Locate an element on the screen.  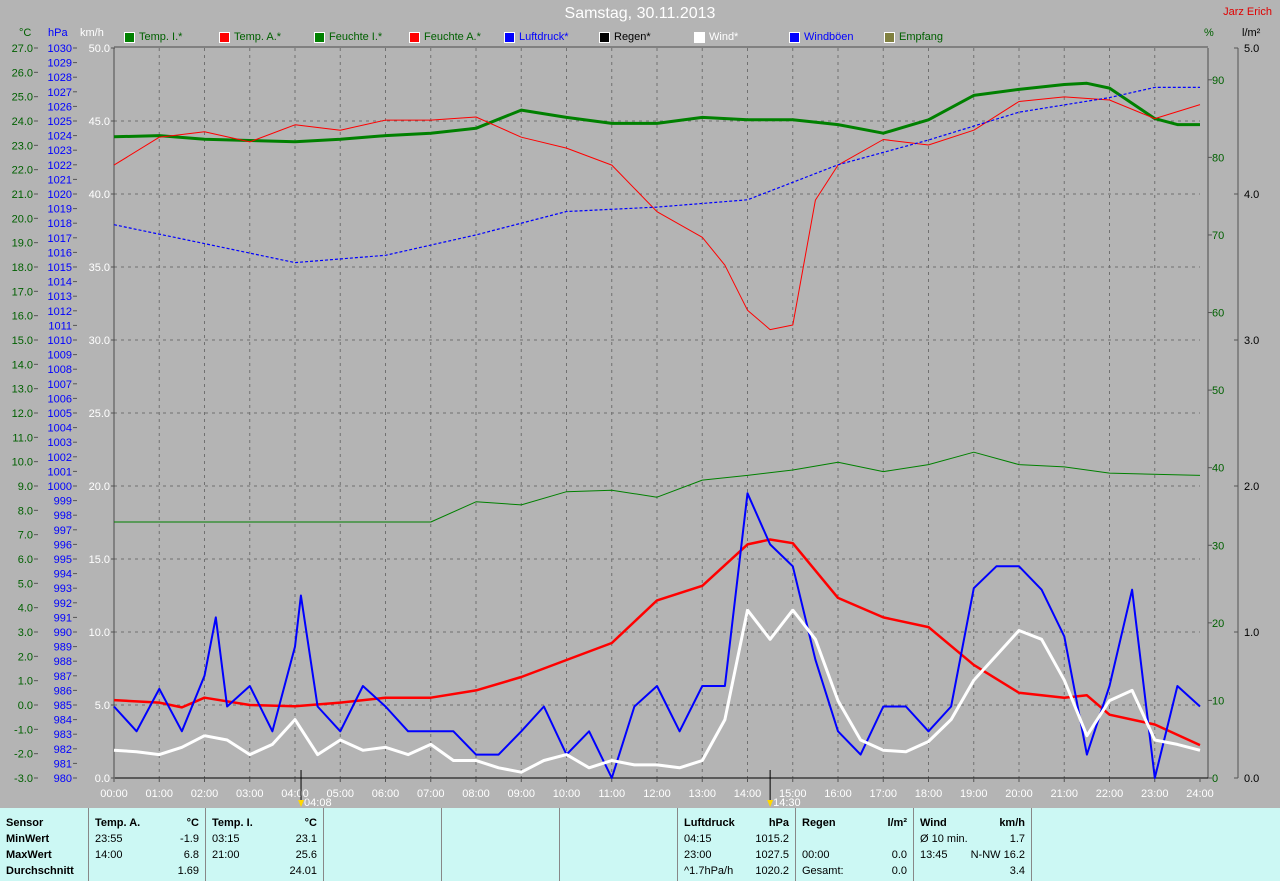
chart-title: Samstag, 30.11.2013 is located at coordinates (640, 13).